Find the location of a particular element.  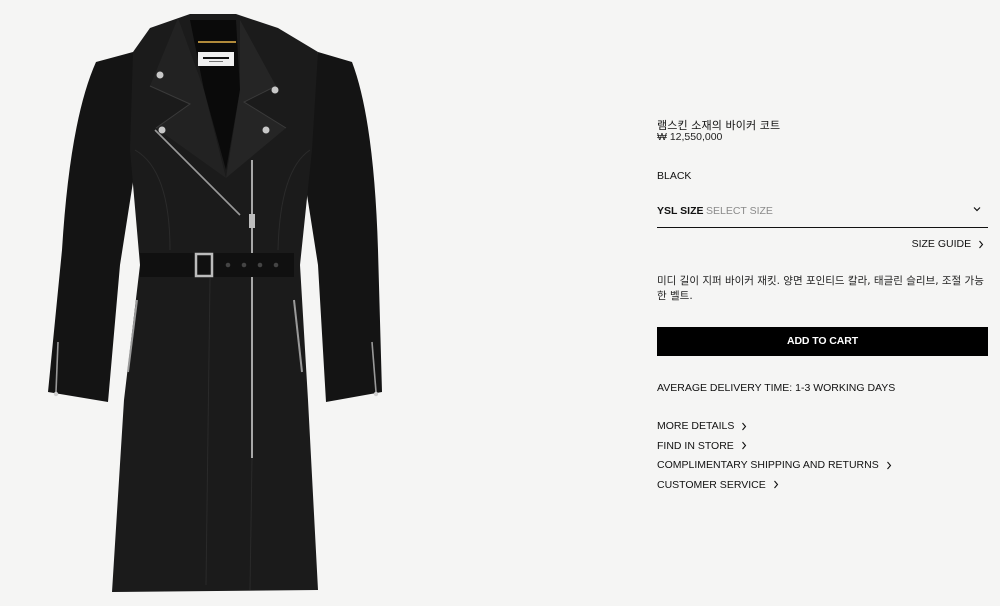

link-label: MORE DETAILS is located at coordinates (696, 426).